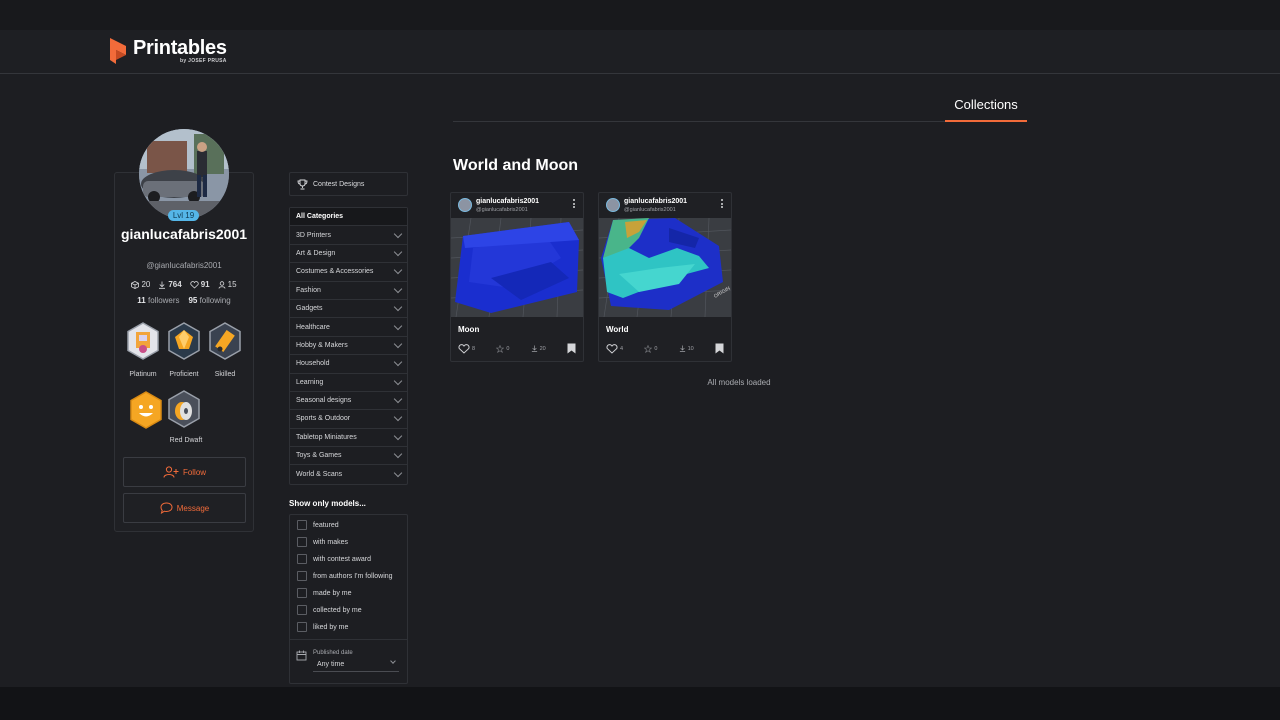 The width and height of the screenshot is (1280, 720). What do you see at coordinates (348, 364) in the screenshot?
I see `category-item-household: Household` at bounding box center [348, 364].